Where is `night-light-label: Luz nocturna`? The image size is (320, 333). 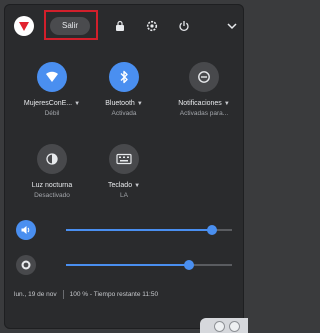 night-light-label: Luz nocturna is located at coordinates (52, 185).